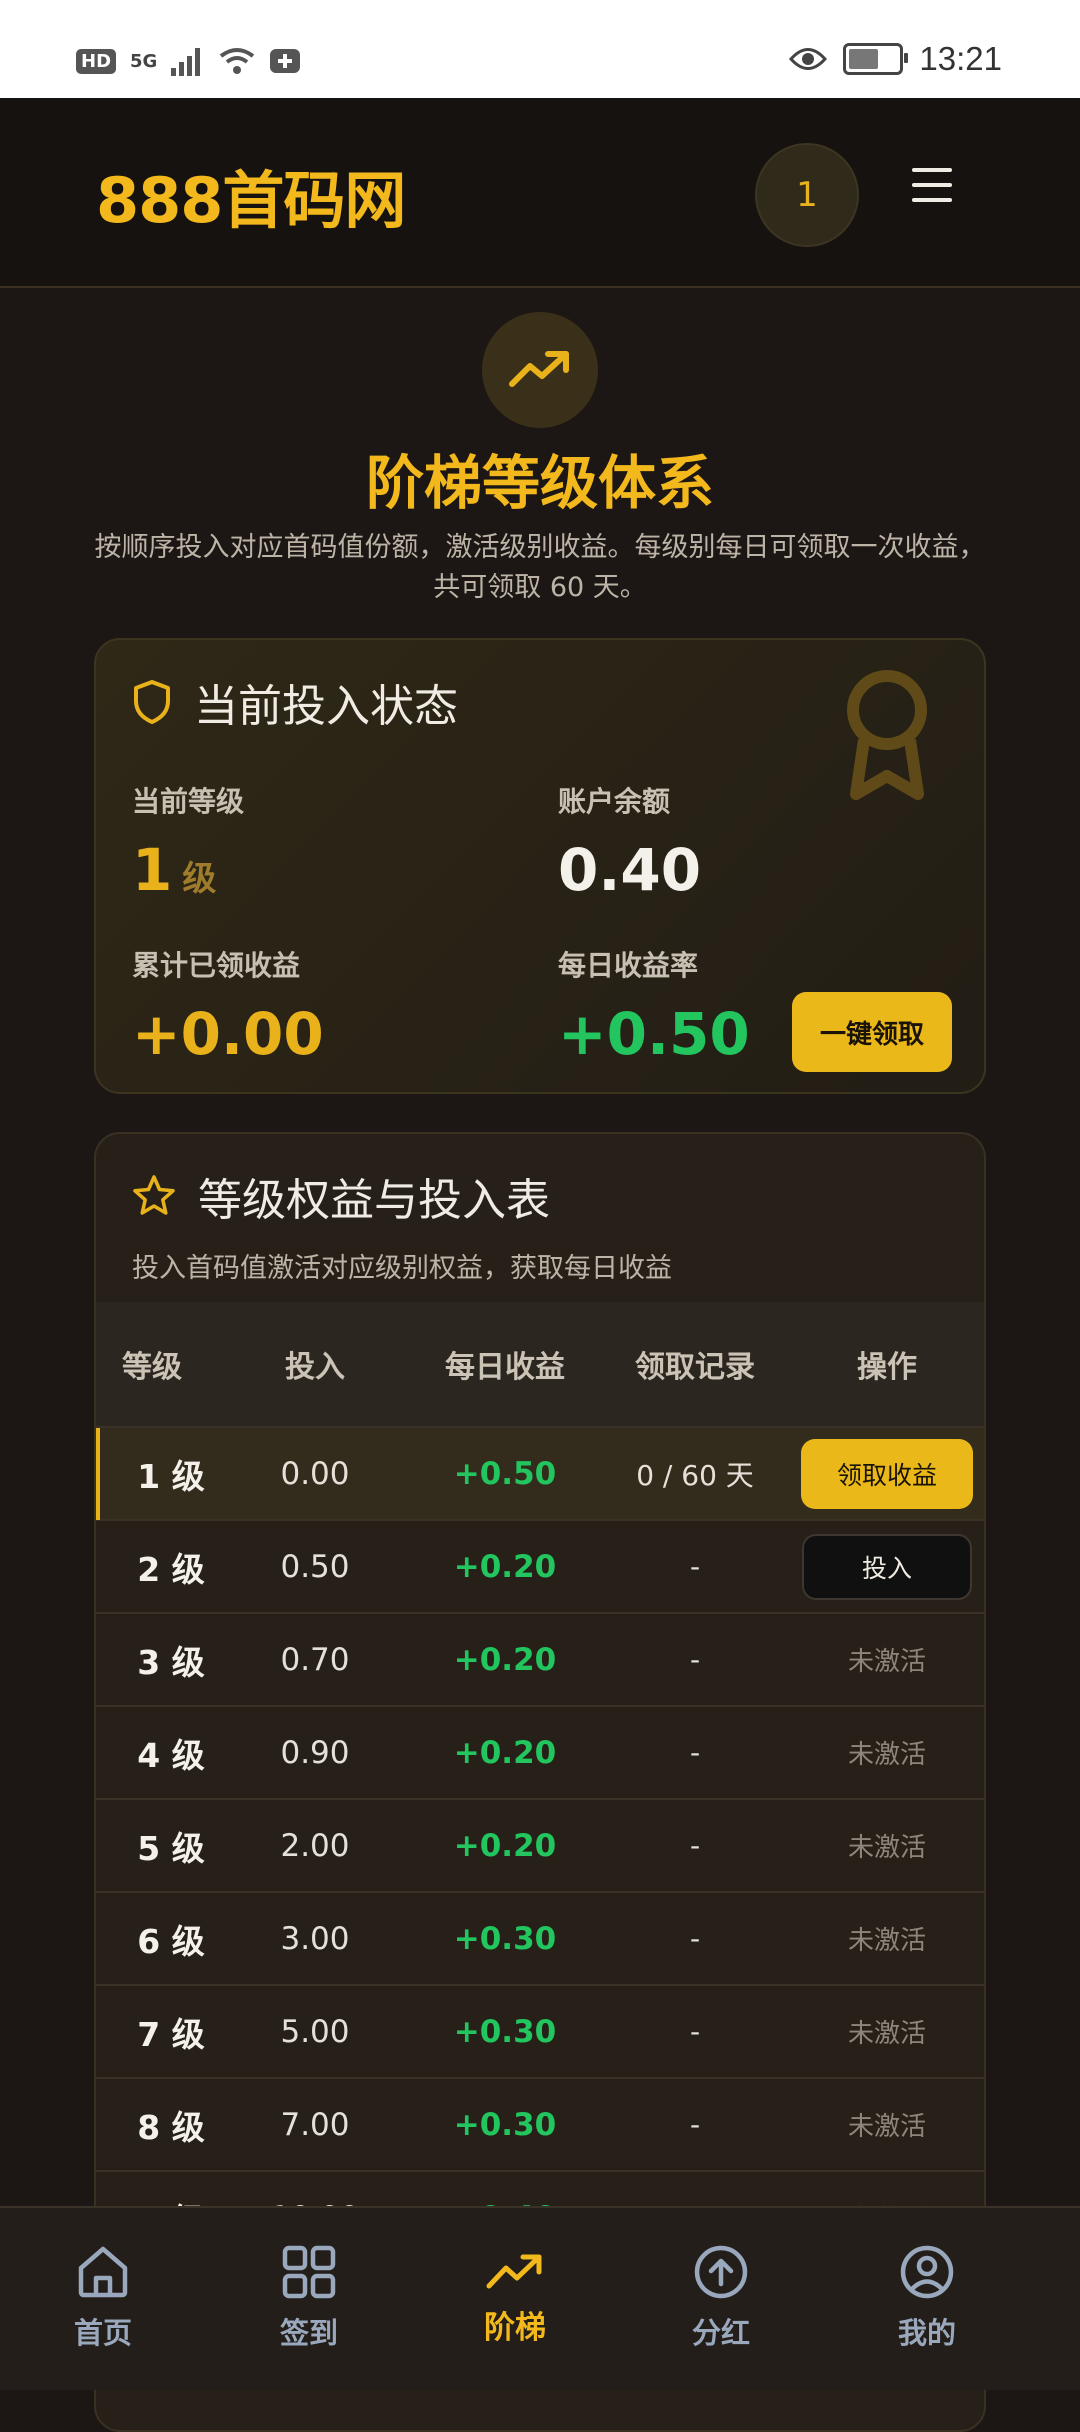 This screenshot has width=1080, height=2432. I want to click on nav-label-profile: 我的, so click(926, 2333).